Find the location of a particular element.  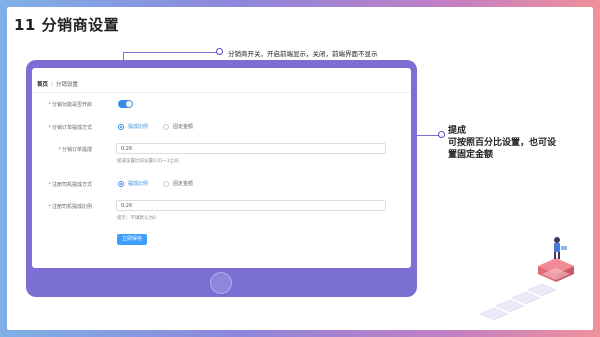

callout-right-text: 提成 可按照百分比设置，也可设 置固定金额 is located at coordinates (502, 143).